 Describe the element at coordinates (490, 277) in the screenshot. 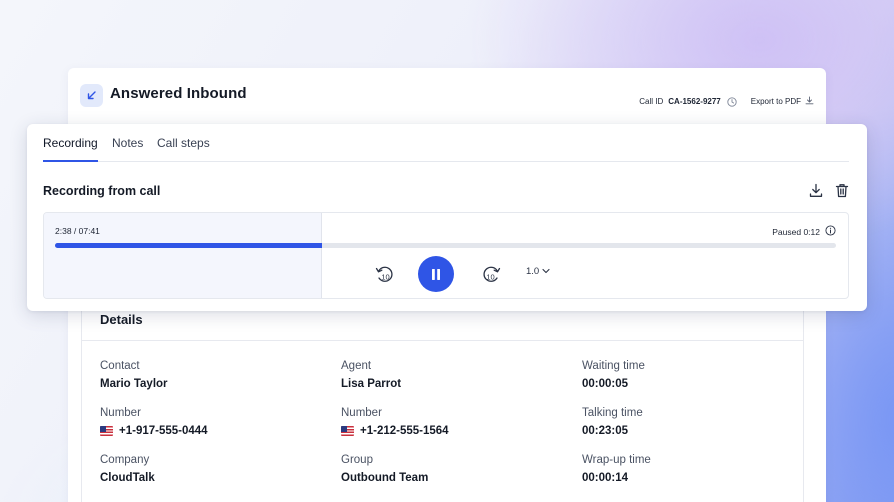

I see `forward-label: 10` at that location.